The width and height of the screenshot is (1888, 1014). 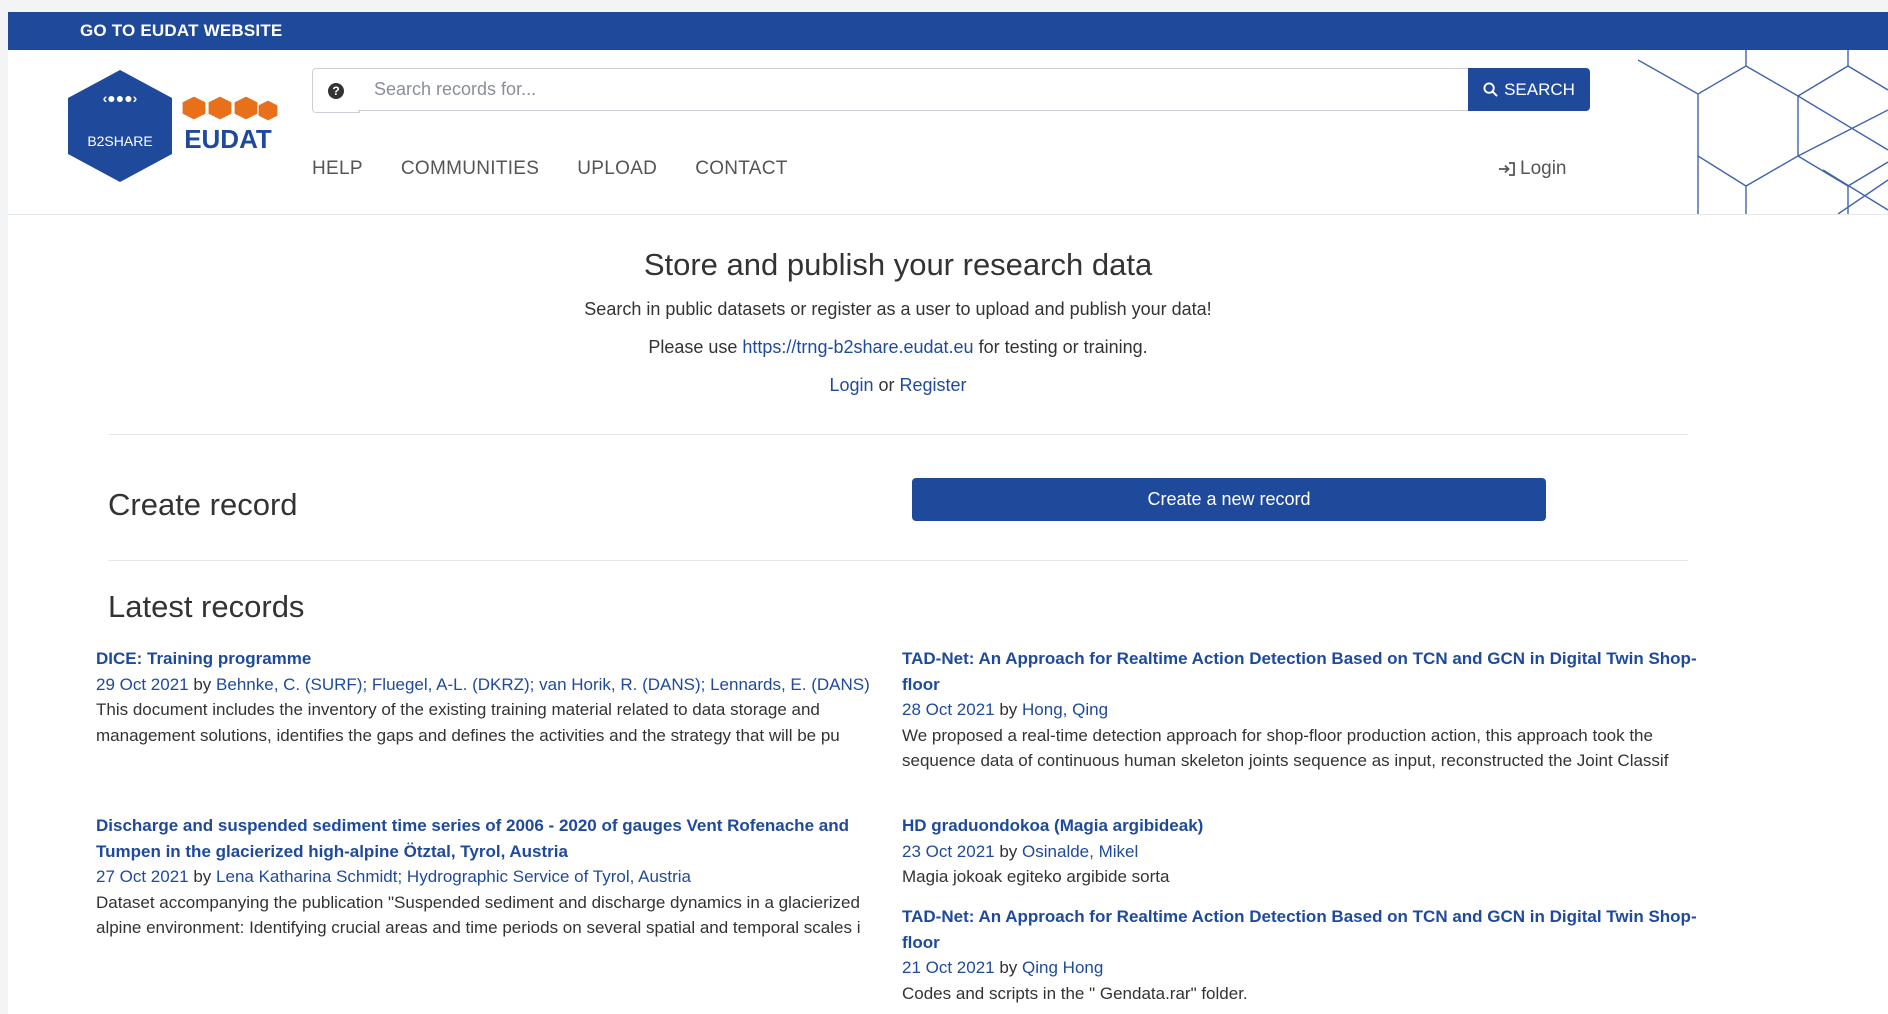 I want to click on record-authors: Hong, Qing, so click(x=1065, y=709).